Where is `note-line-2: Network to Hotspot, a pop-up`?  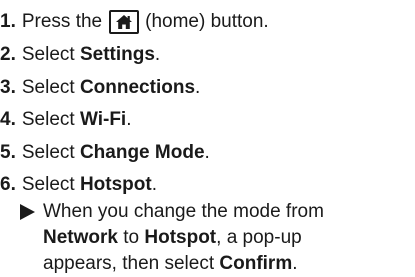 note-line-2: Network to Hotspot, a pop-up is located at coordinates (172, 238).